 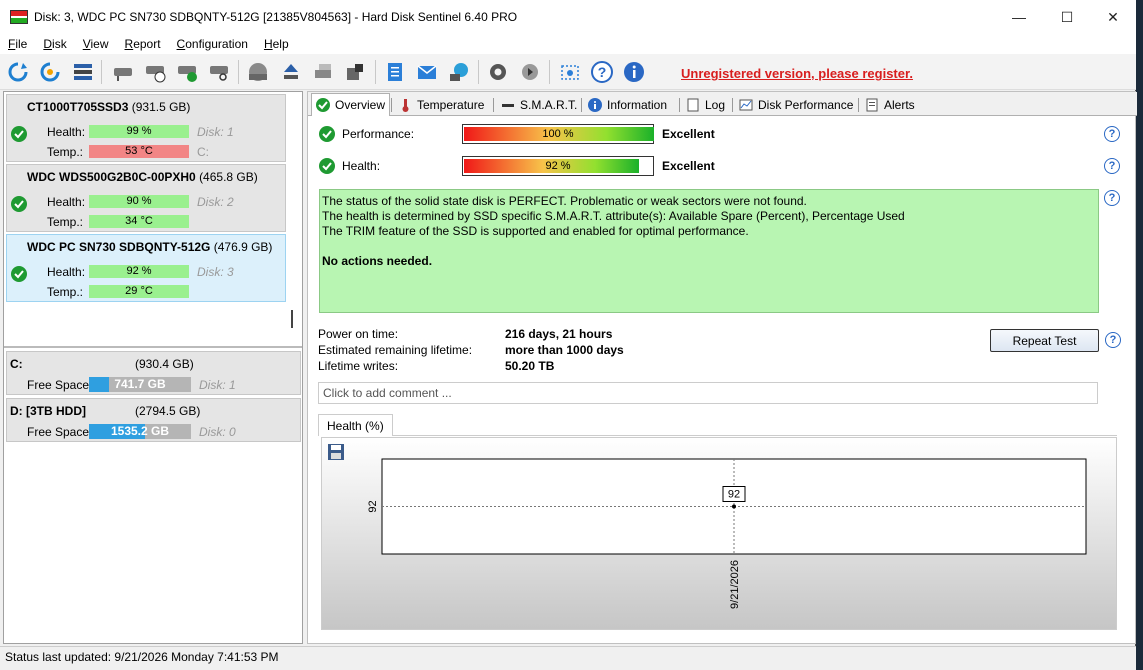 I want to click on menu-configuration: Configuration, so click(x=212, y=44).